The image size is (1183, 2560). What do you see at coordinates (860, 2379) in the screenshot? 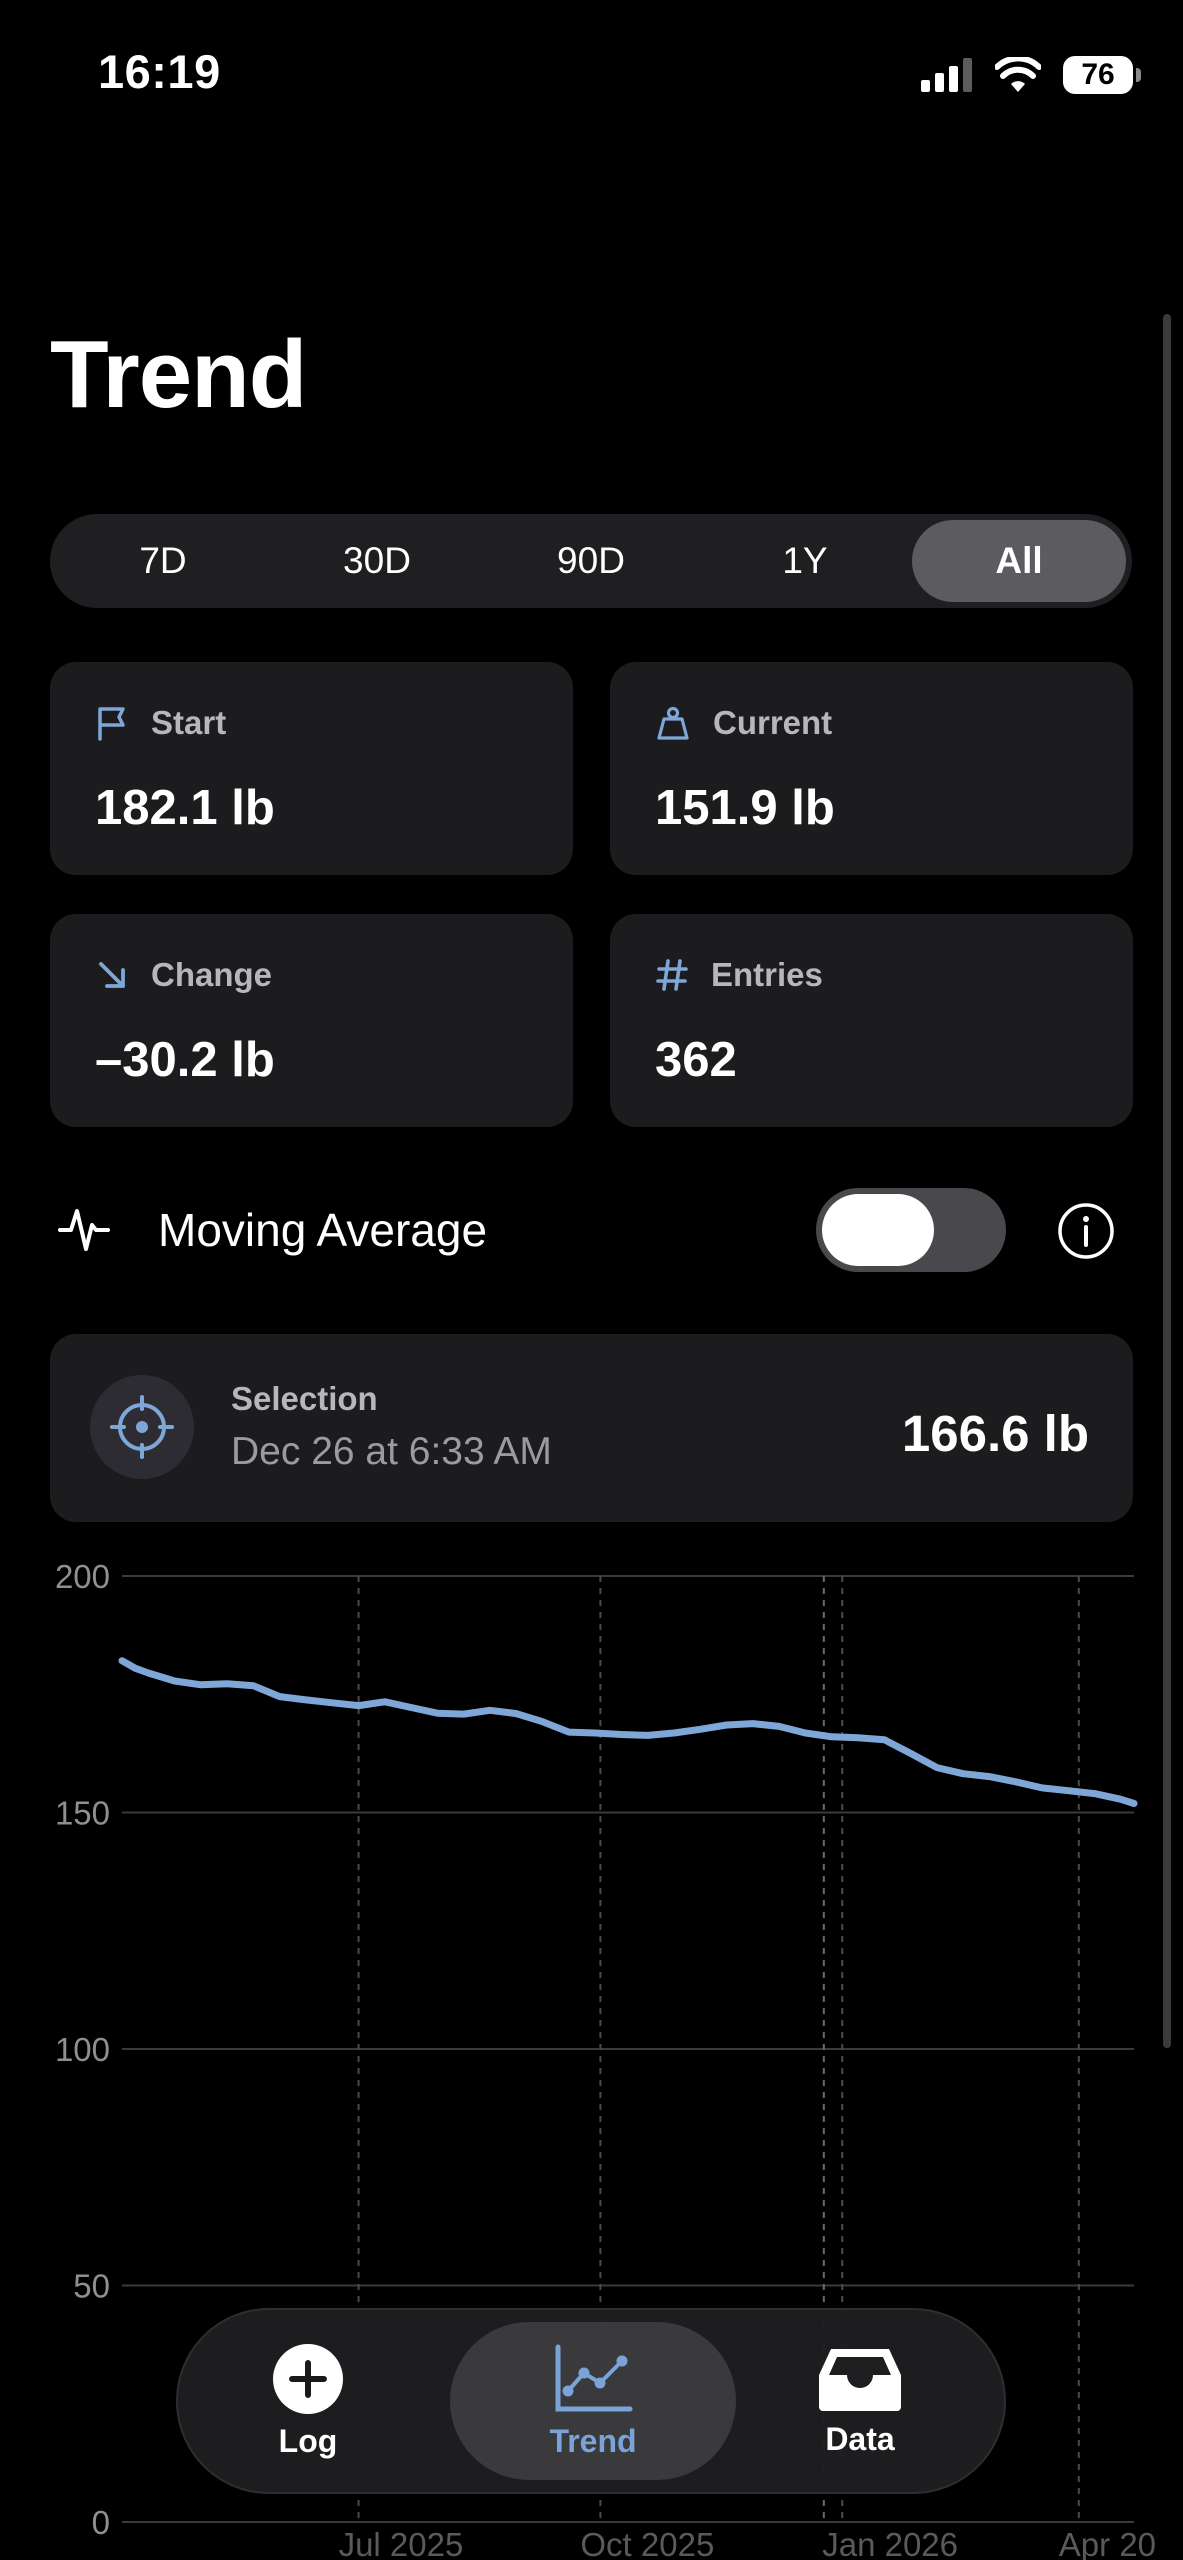
I see `tray-icon` at bounding box center [860, 2379].